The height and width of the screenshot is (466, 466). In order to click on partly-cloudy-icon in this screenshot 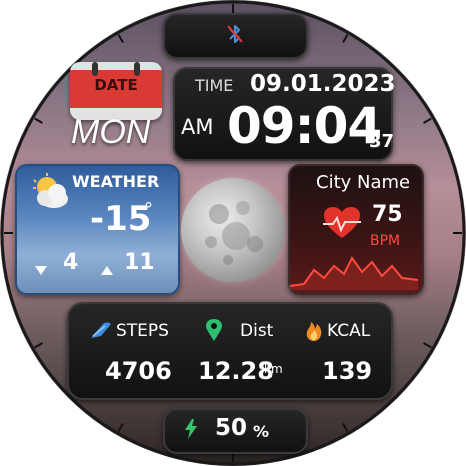, I will do `click(50, 190)`.